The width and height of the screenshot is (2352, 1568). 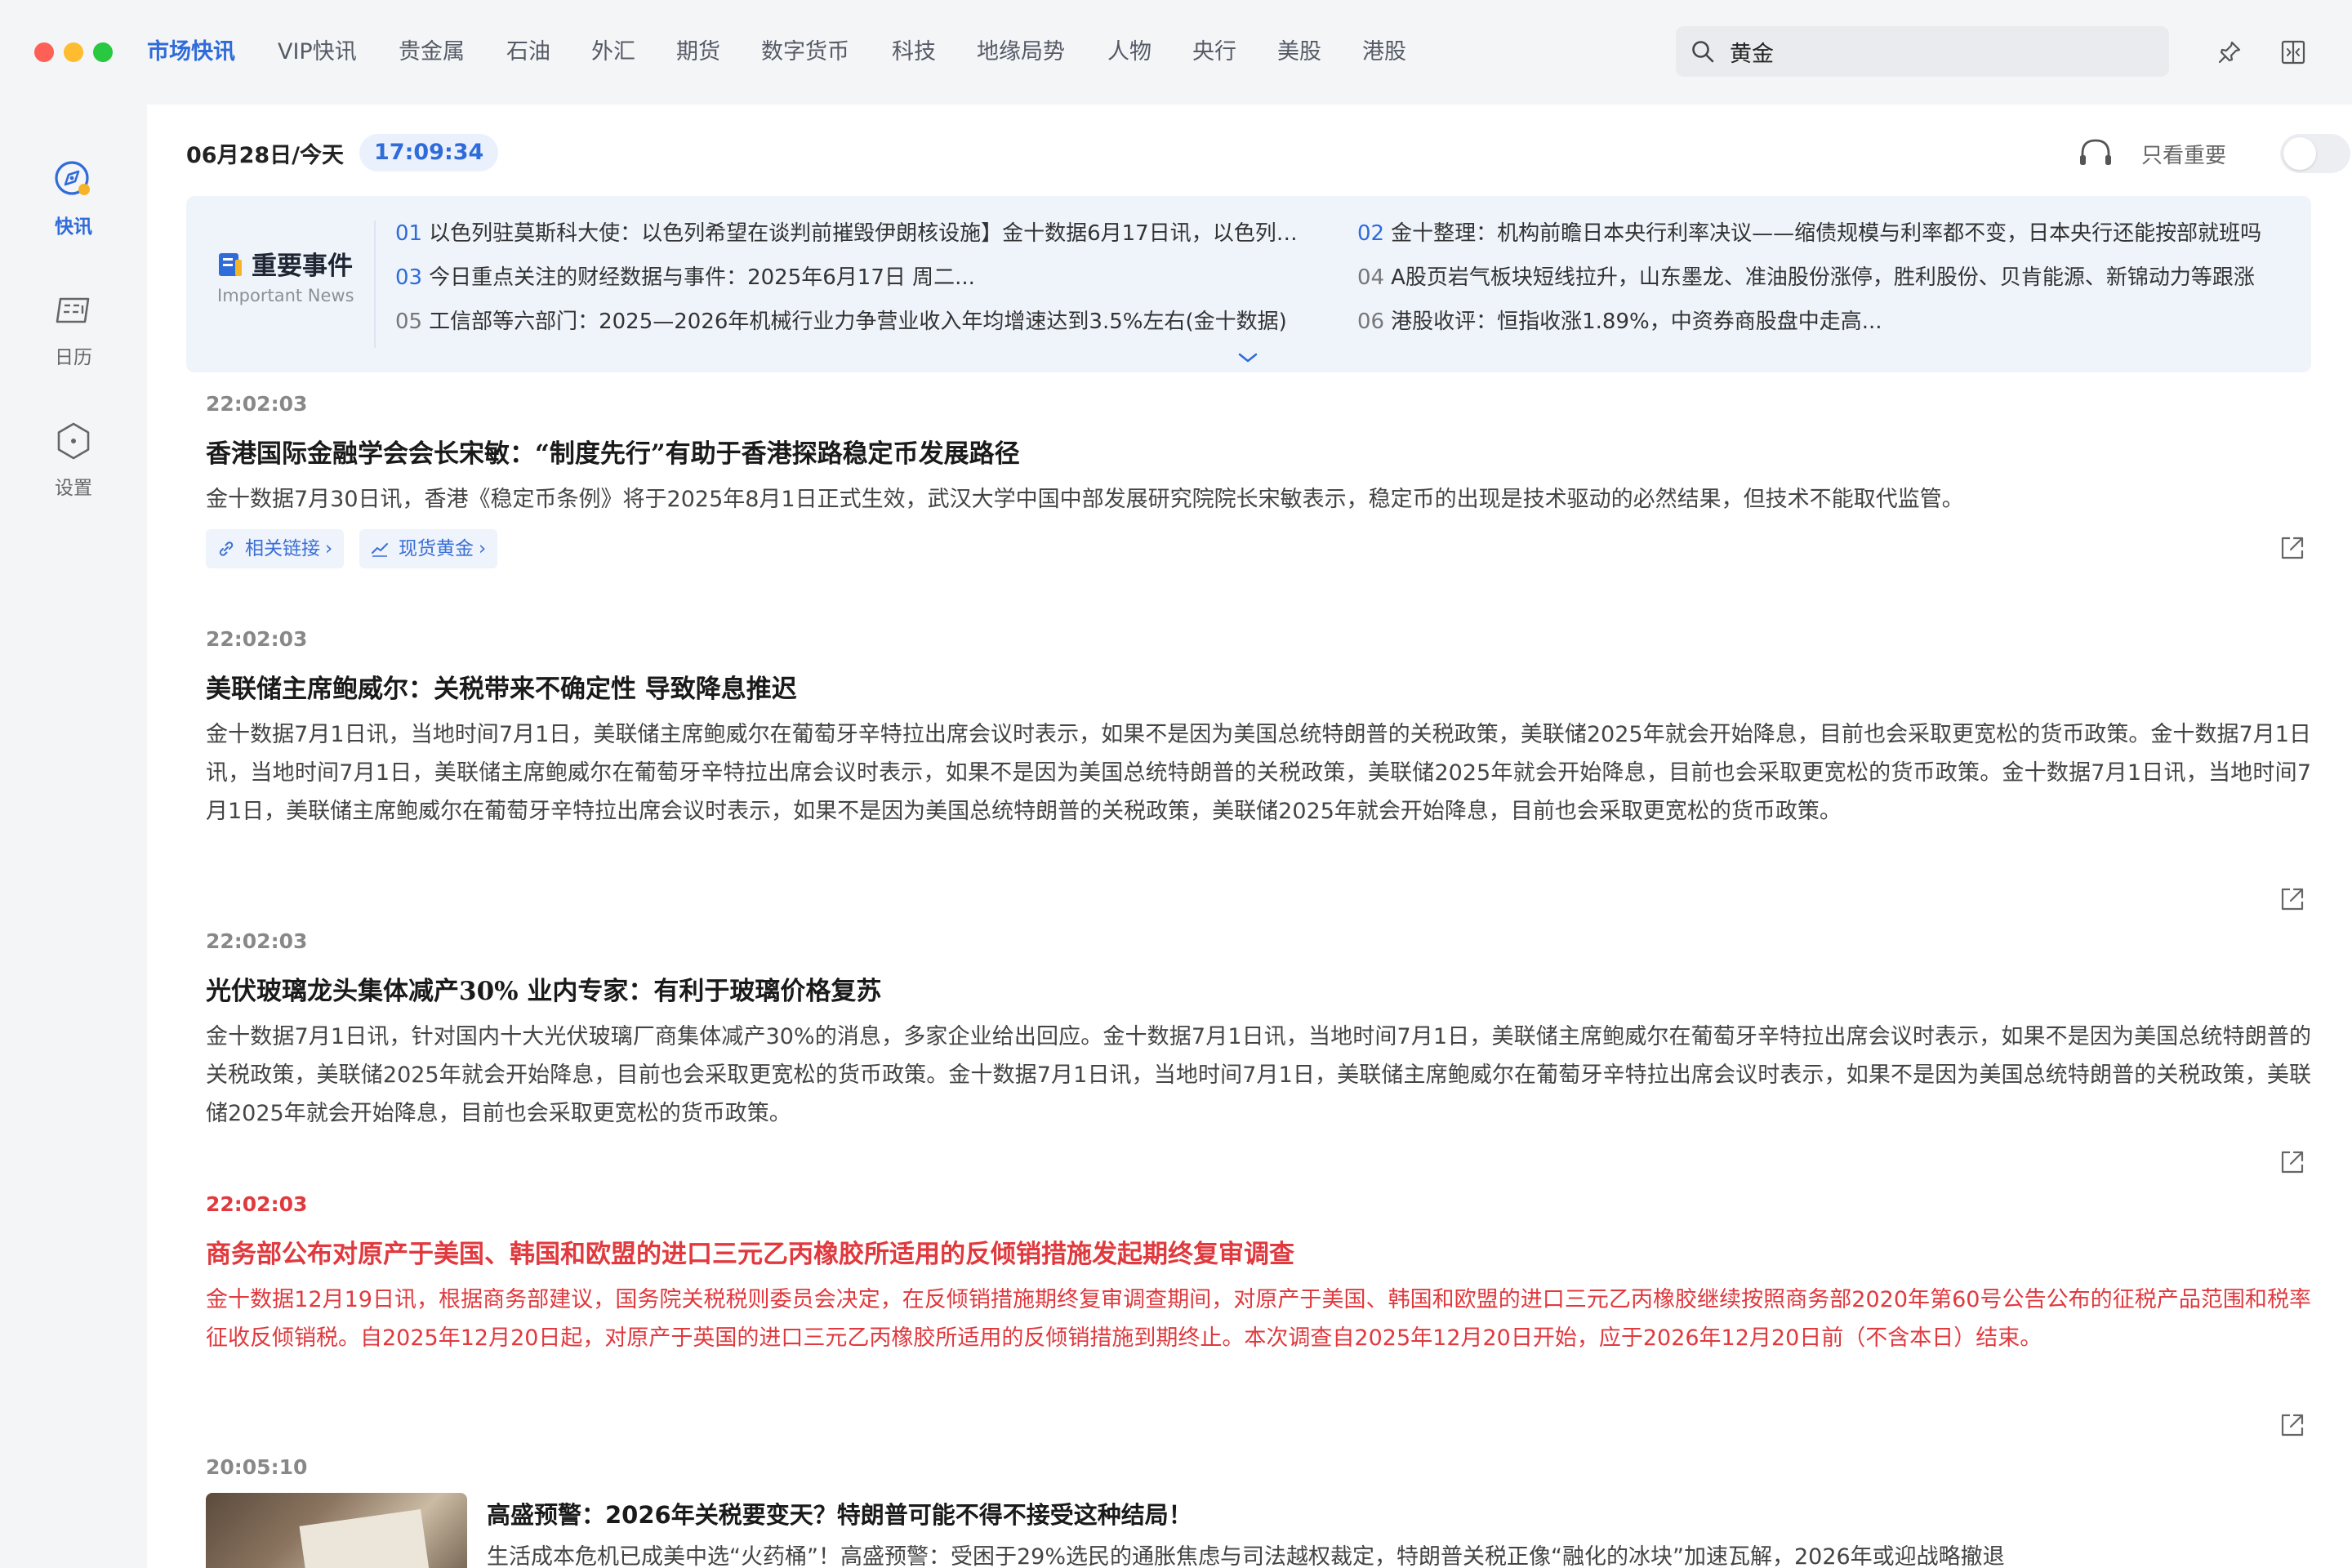 I want to click on tab-futures: 期货, so click(x=698, y=53).